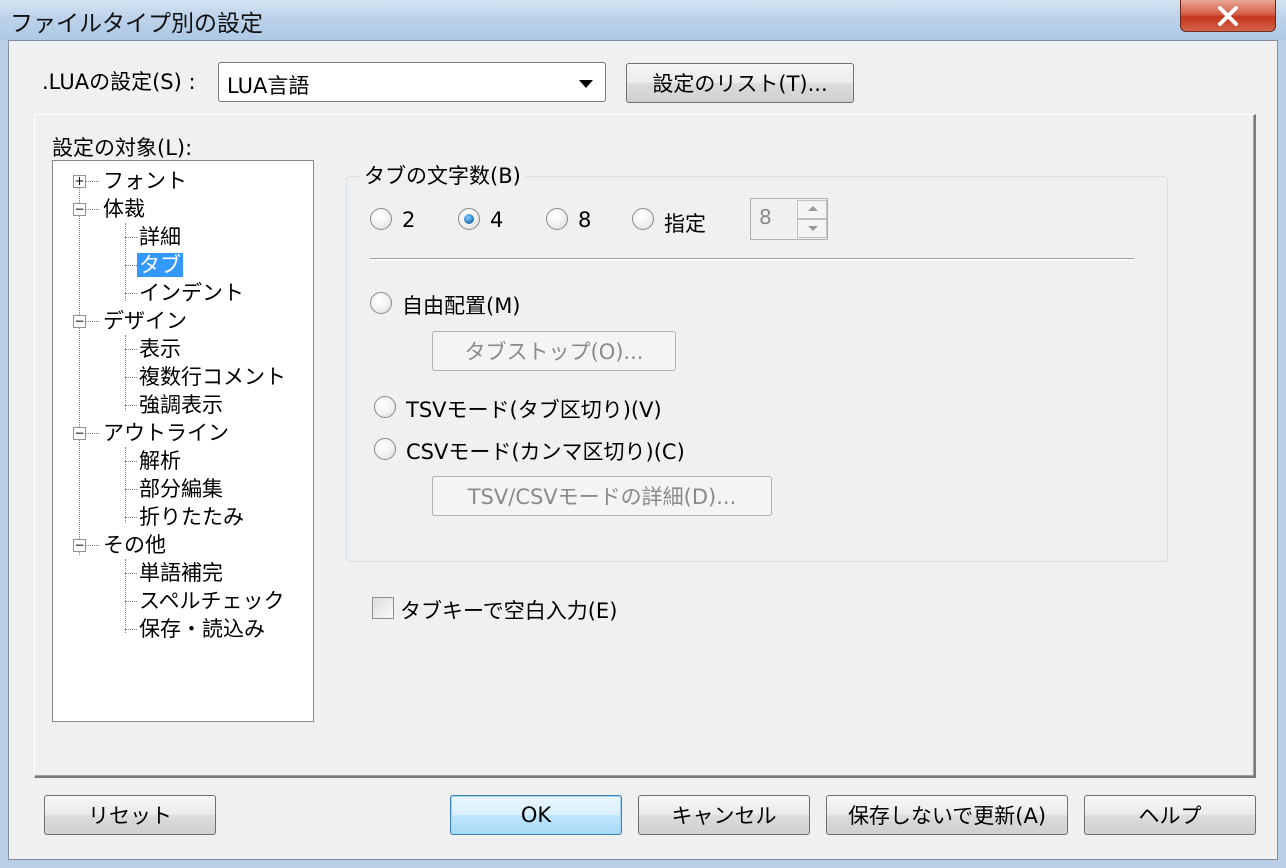  Describe the element at coordinates (509, 611) in the screenshot. I see `tab-key-space-label: タブキーで空白入力(E)` at that location.